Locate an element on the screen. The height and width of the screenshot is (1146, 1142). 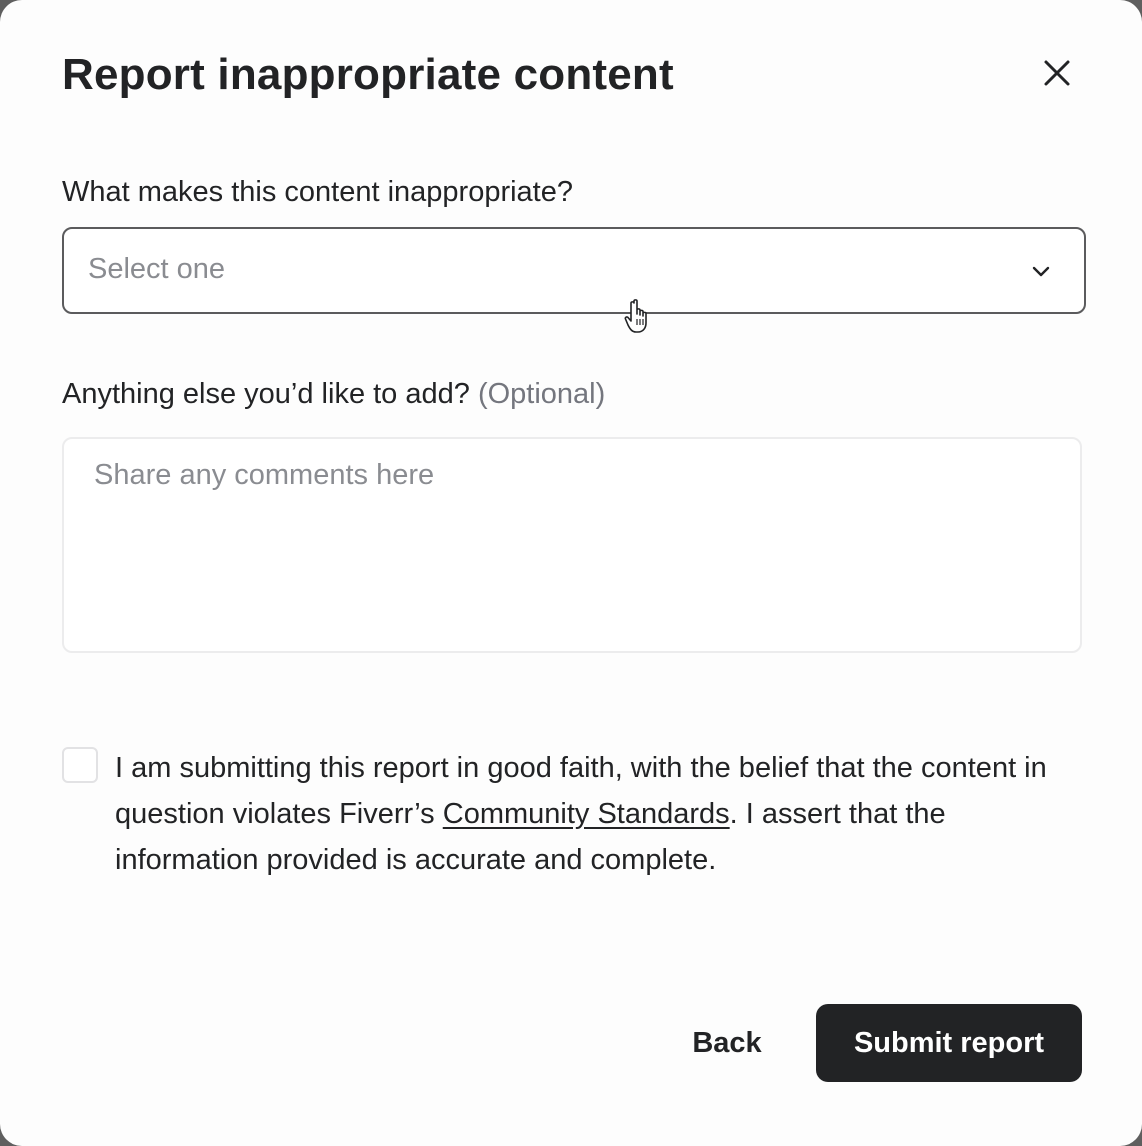
close-button is located at coordinates (1057, 73).